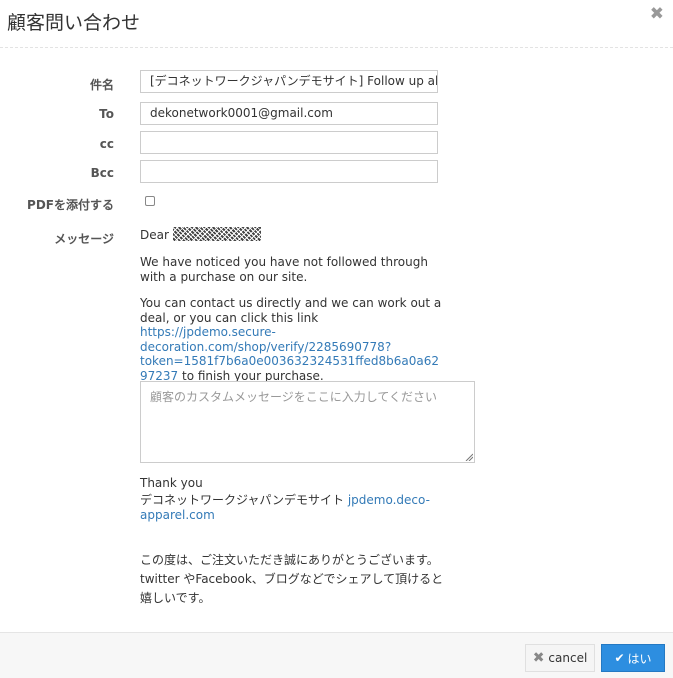 The width and height of the screenshot is (673, 678). I want to click on custom-message-placeholder: 顧客のカスタムメッセージをここに入力してください, so click(294, 397).